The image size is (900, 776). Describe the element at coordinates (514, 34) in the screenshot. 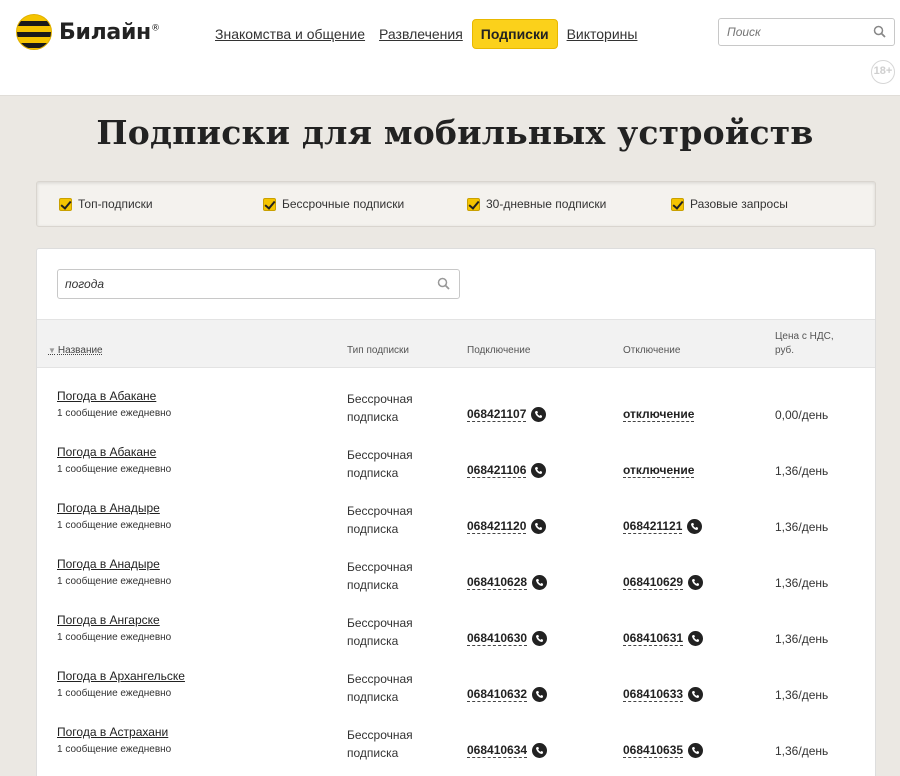

I see `nav-subscriptions: Подписки` at that location.